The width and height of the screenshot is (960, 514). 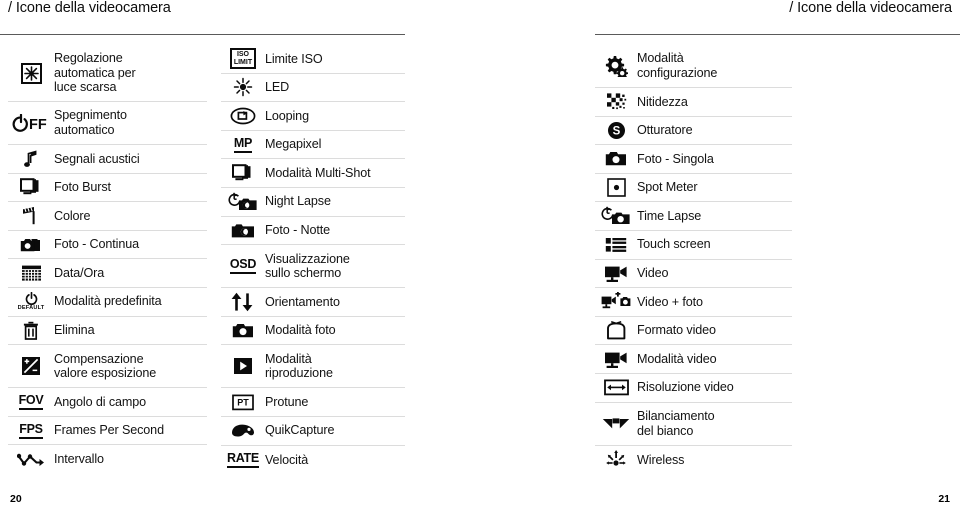 I want to click on fps-icon: FPS, so click(x=31, y=430).